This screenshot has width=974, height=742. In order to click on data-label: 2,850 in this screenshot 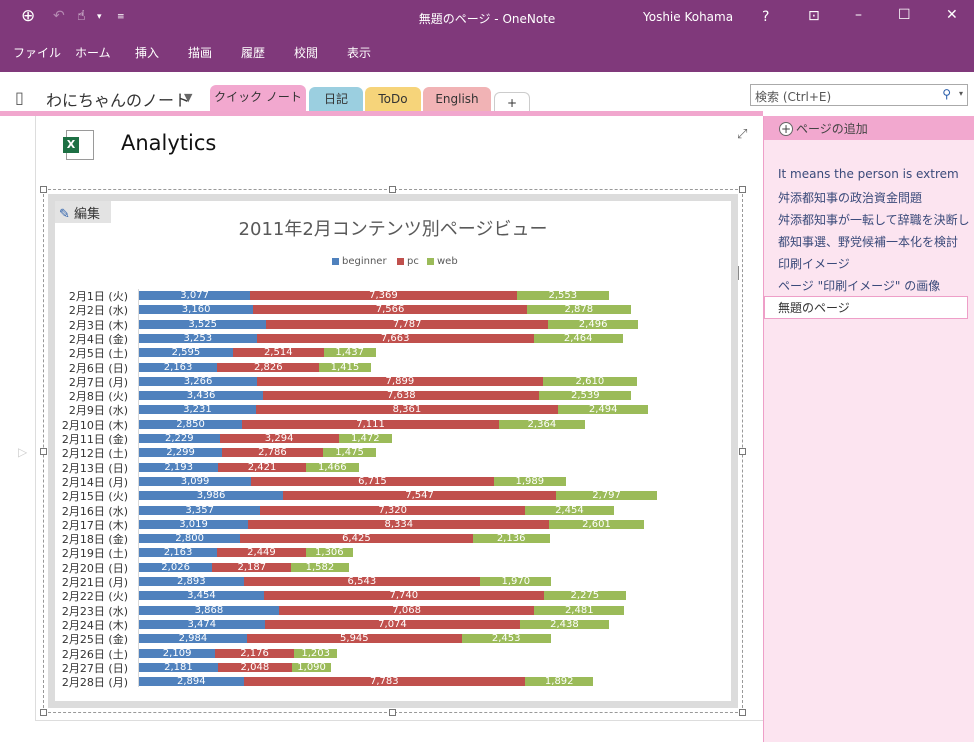, I will do `click(190, 424)`.